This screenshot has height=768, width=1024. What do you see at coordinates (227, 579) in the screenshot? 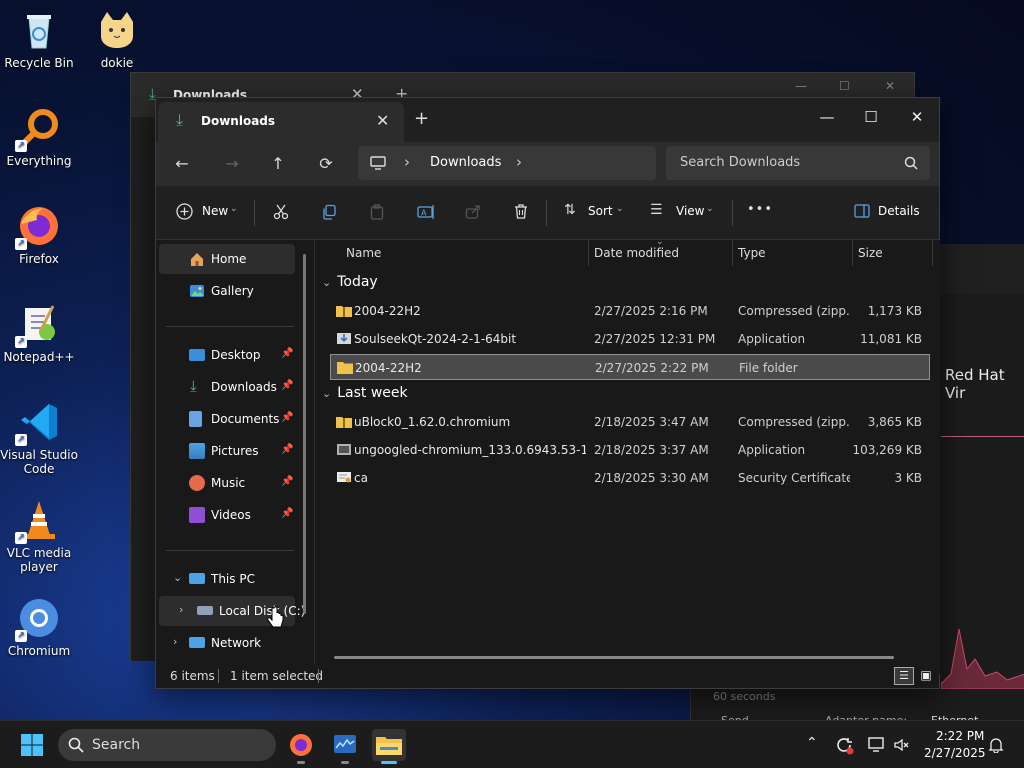
I see `sidebar-item-this-pc: ⌄ This PC` at bounding box center [227, 579].